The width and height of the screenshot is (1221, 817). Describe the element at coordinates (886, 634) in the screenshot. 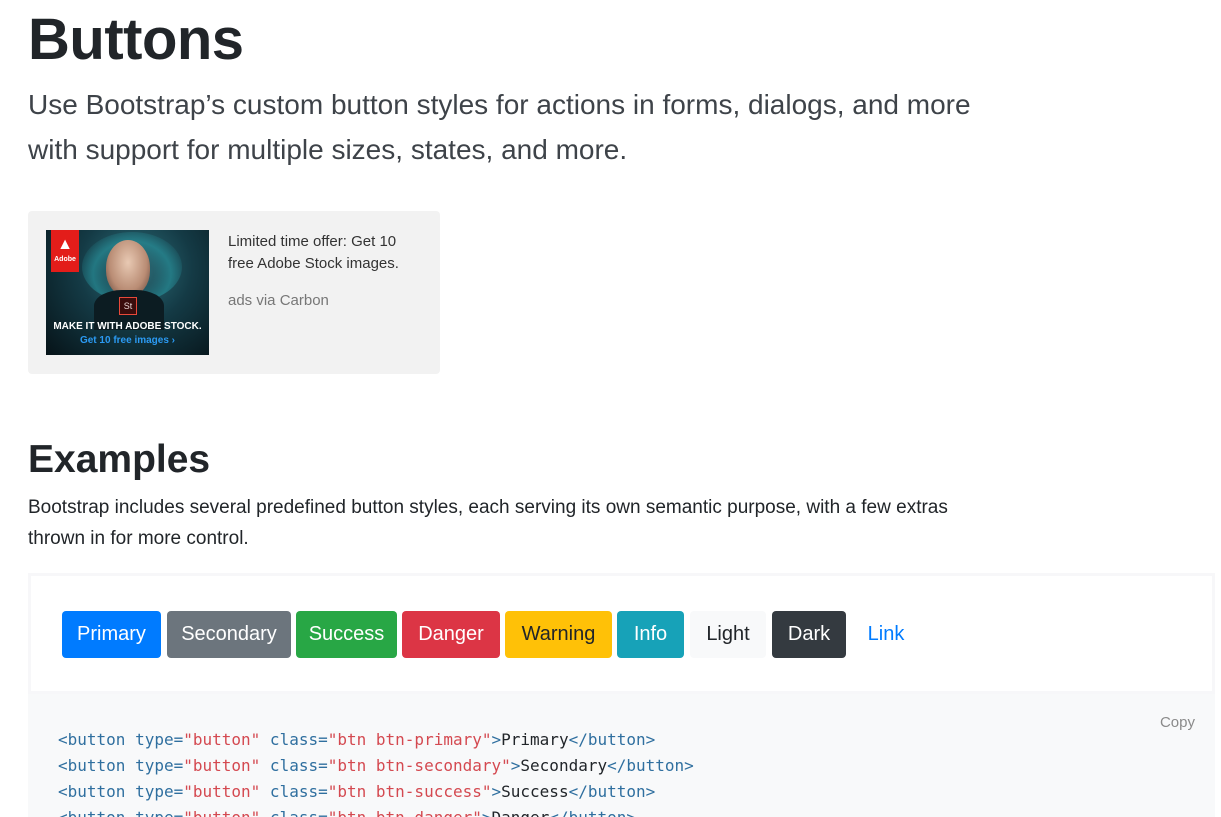

I see `link-button: Link` at that location.